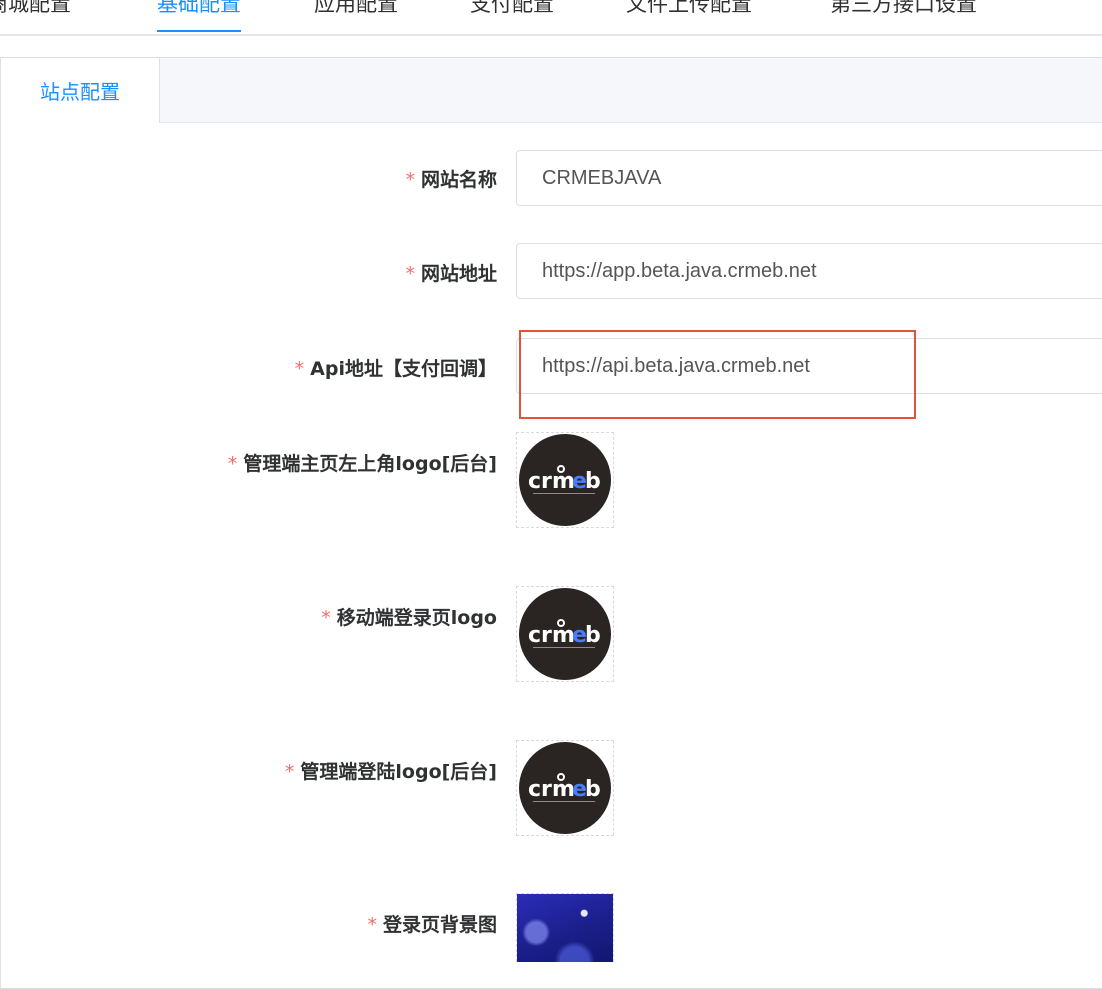 The width and height of the screenshot is (1102, 989). I want to click on api-url-label-text: Api地址【支付回调】, so click(403, 369).